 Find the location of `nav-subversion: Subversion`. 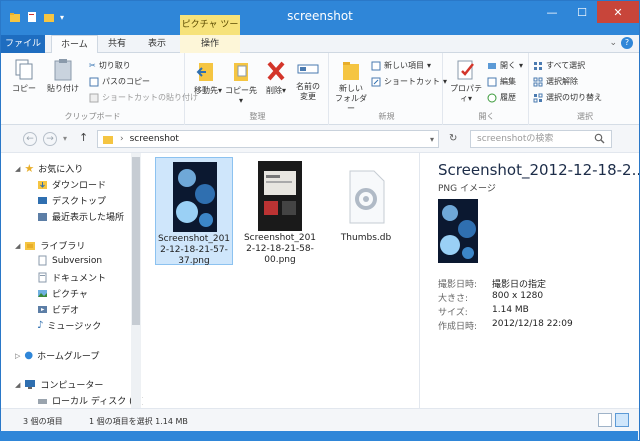

nav-subversion: Subversion is located at coordinates (69, 260).